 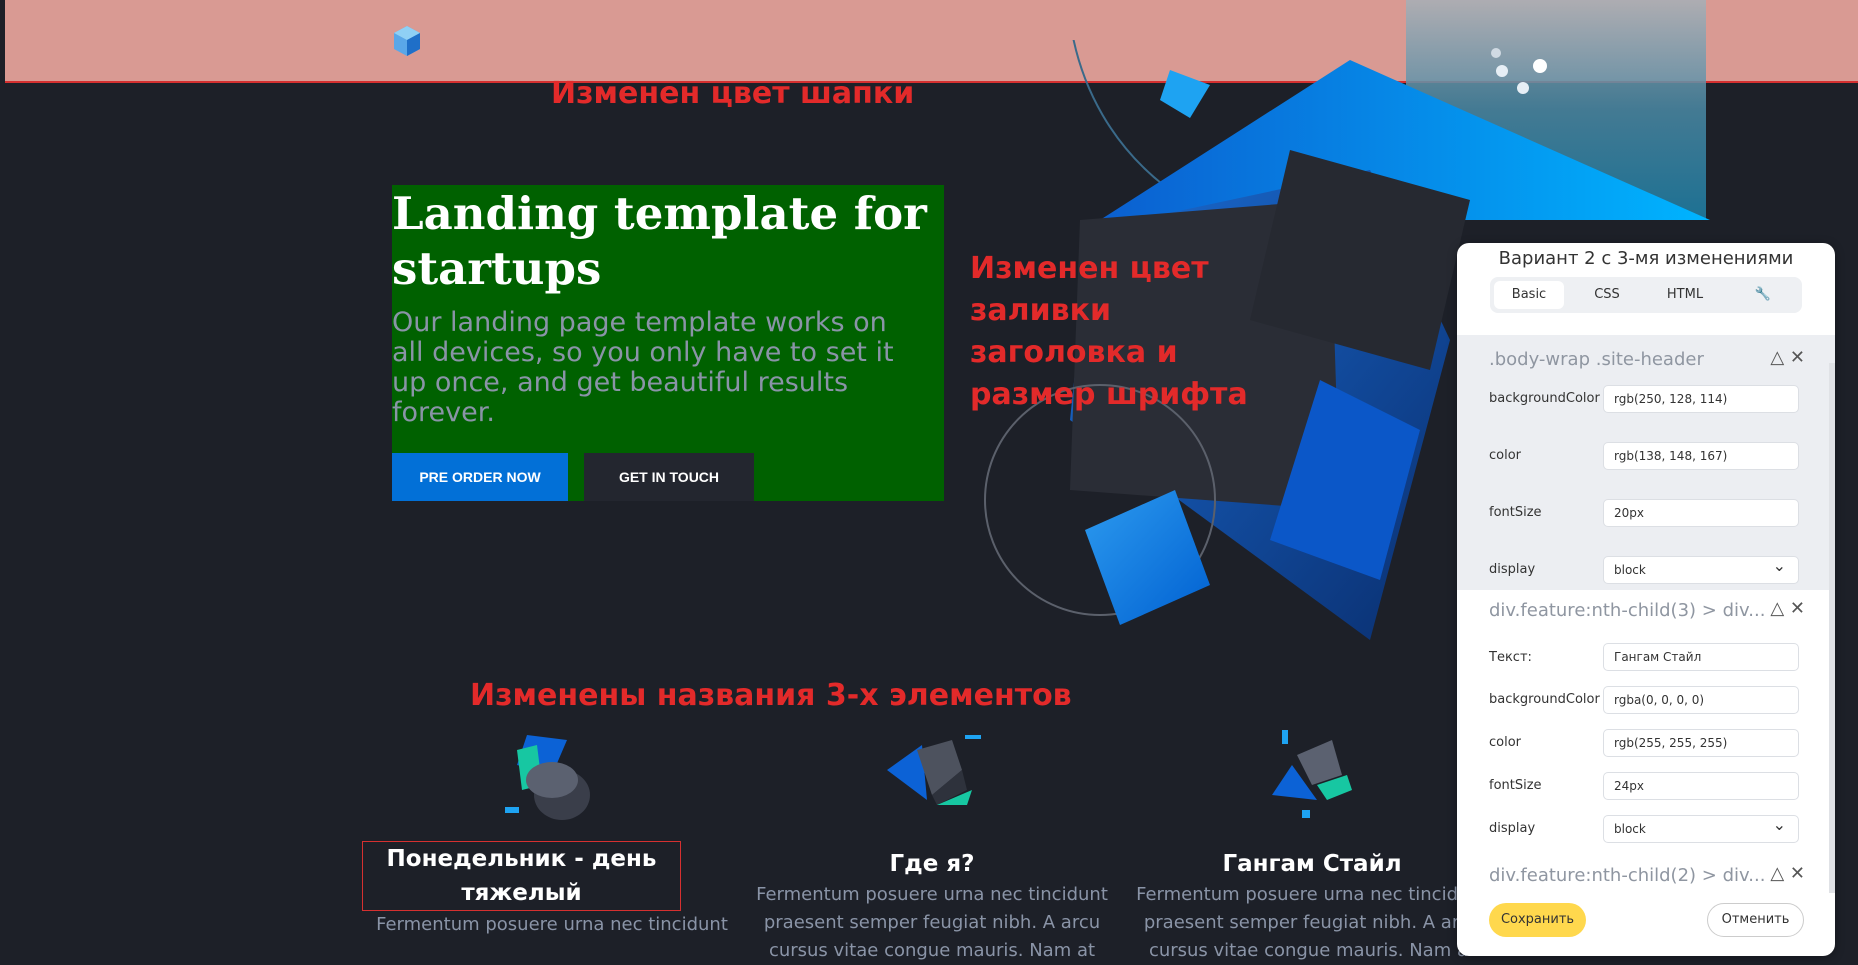 What do you see at coordinates (1701, 743) in the screenshot?
I see `color-input: rgb(255, 255, 255)` at bounding box center [1701, 743].